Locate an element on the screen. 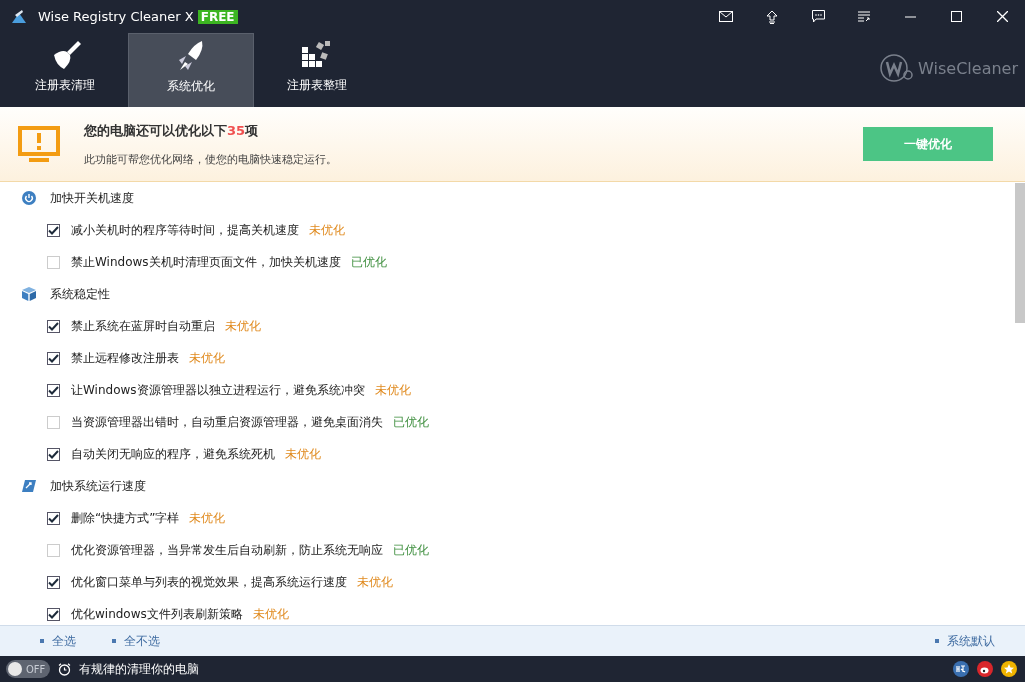 This screenshot has height=682, width=1025. item-label: 优化窗口菜单与列表的视觉效果，提高系统运行速度 is located at coordinates (209, 582).